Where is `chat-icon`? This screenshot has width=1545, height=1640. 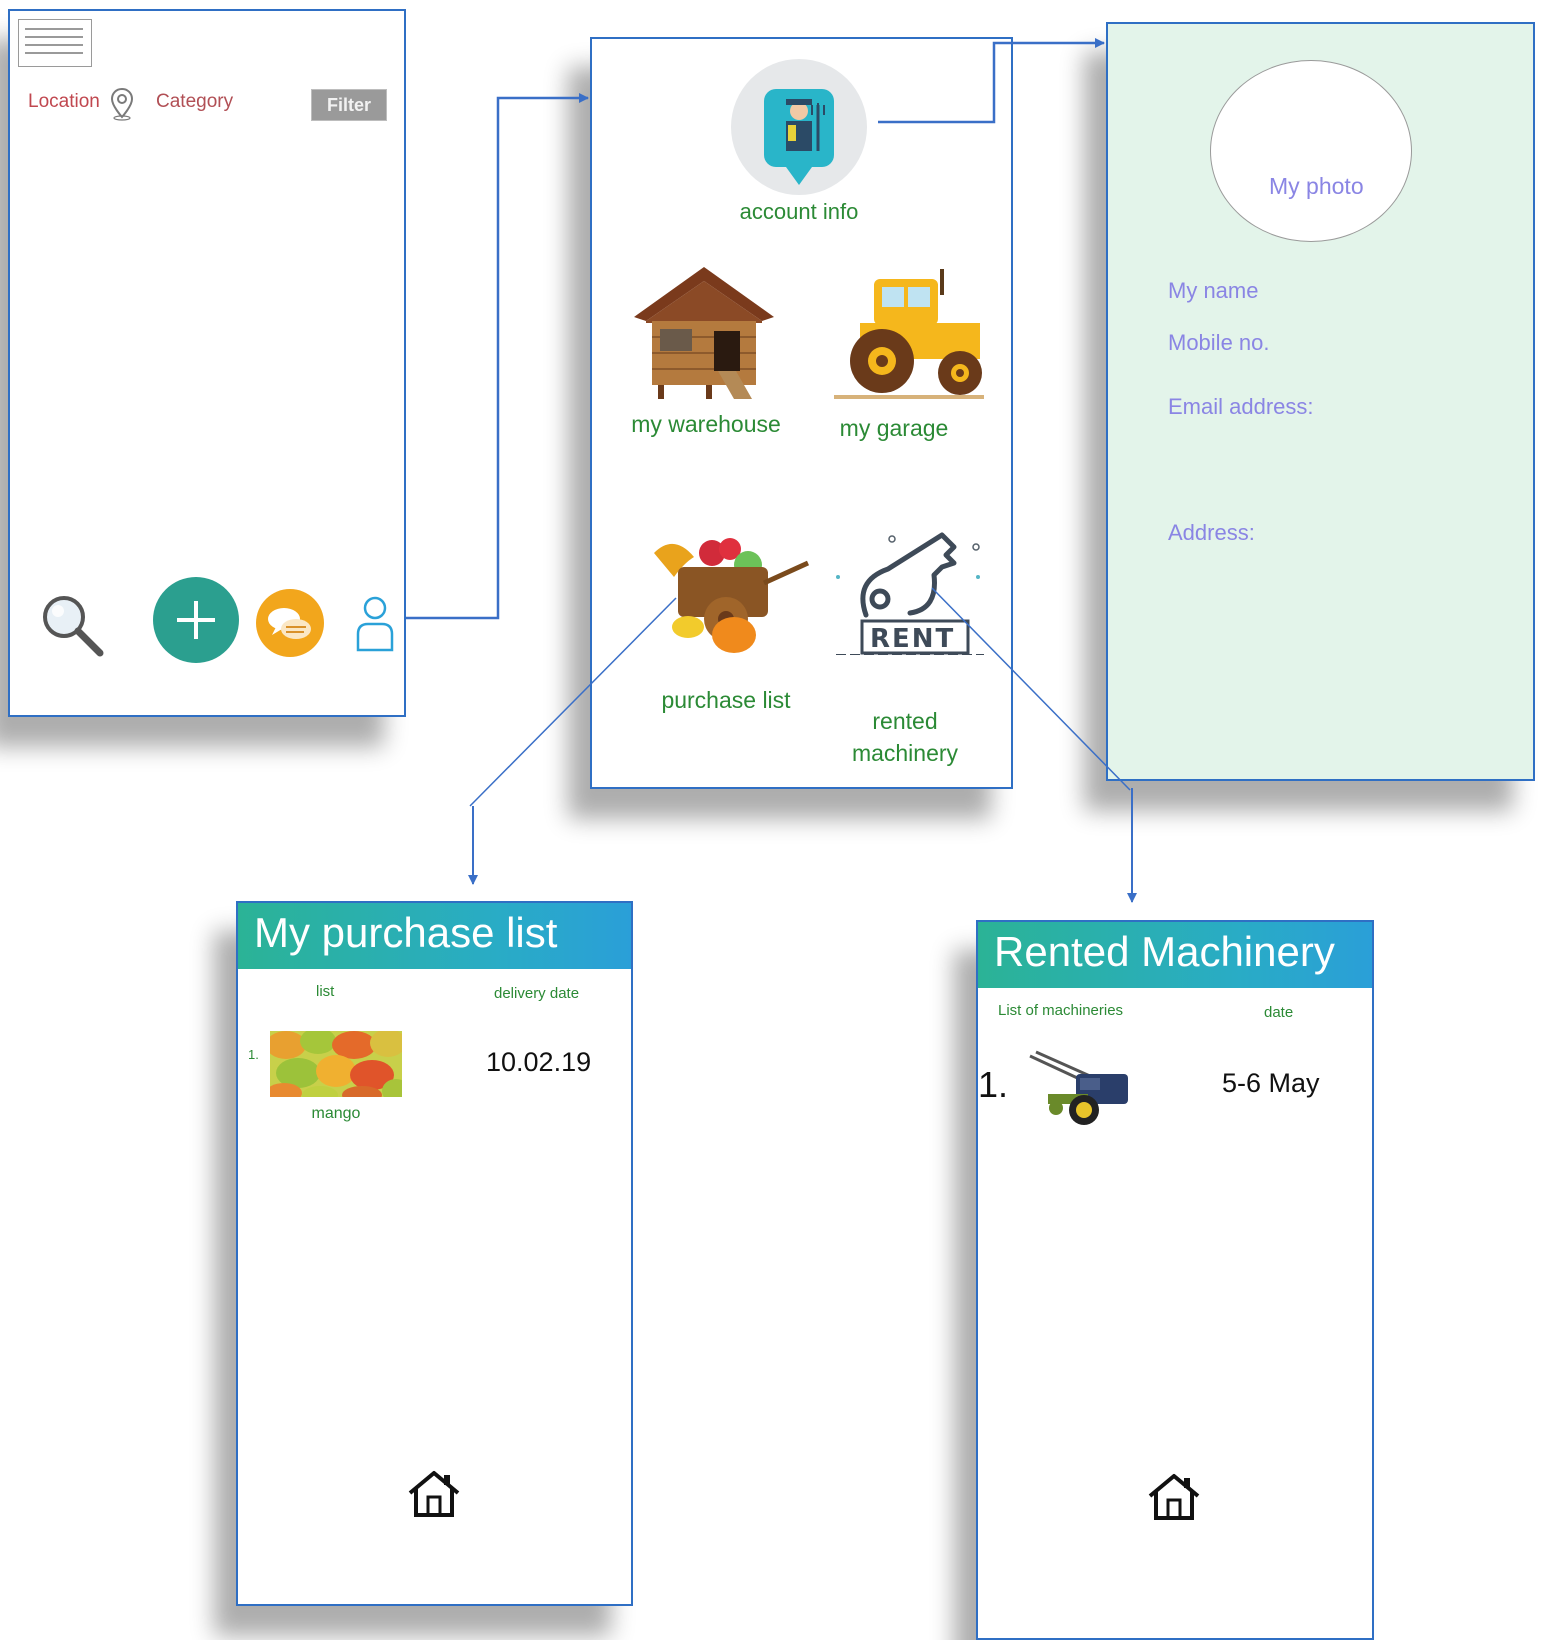
chat-icon is located at coordinates (289, 623).